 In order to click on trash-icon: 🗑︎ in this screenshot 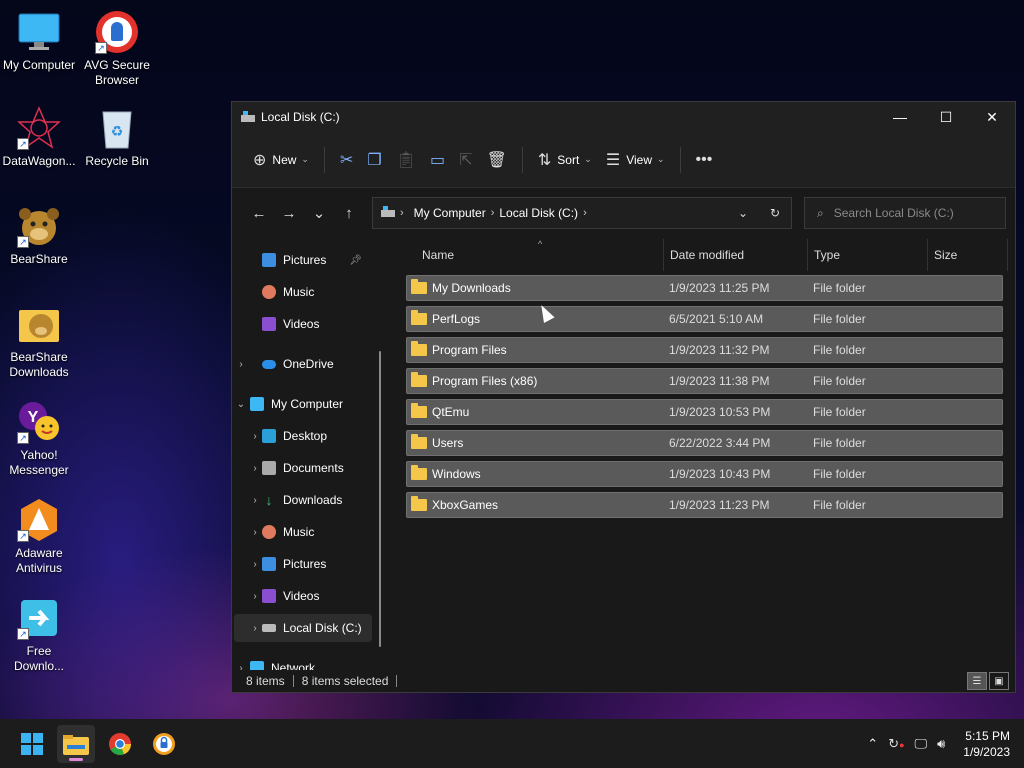, I will do `click(496, 160)`.